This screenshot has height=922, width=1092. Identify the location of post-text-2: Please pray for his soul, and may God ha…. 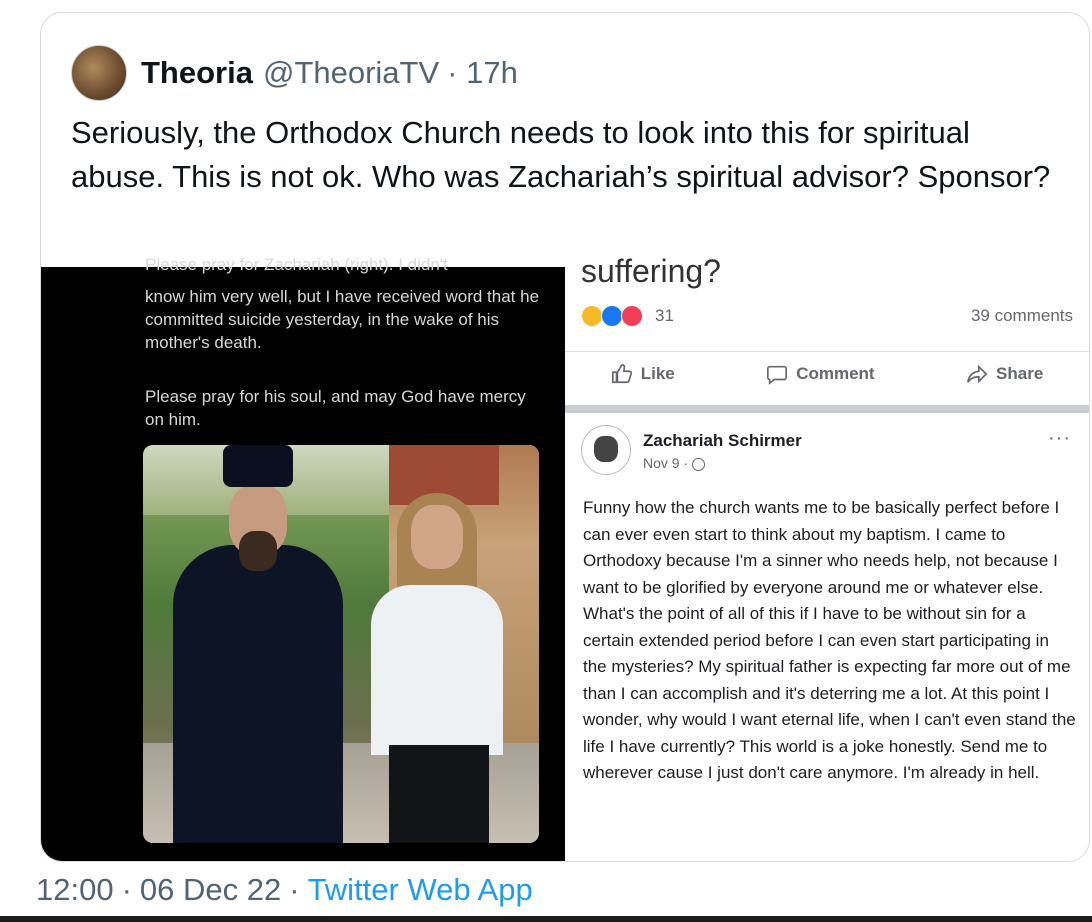
(335, 408).